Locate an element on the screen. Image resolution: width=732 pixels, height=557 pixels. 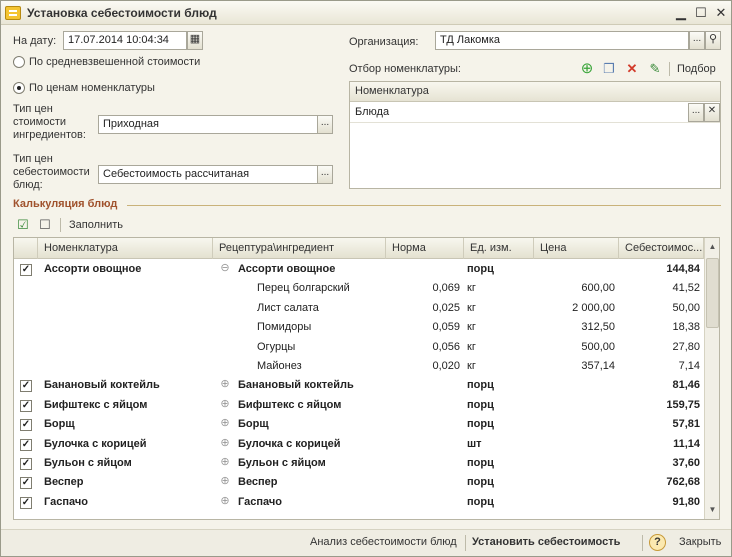
window-title: Установка себестоимости блюд is located at coordinates (122, 13).